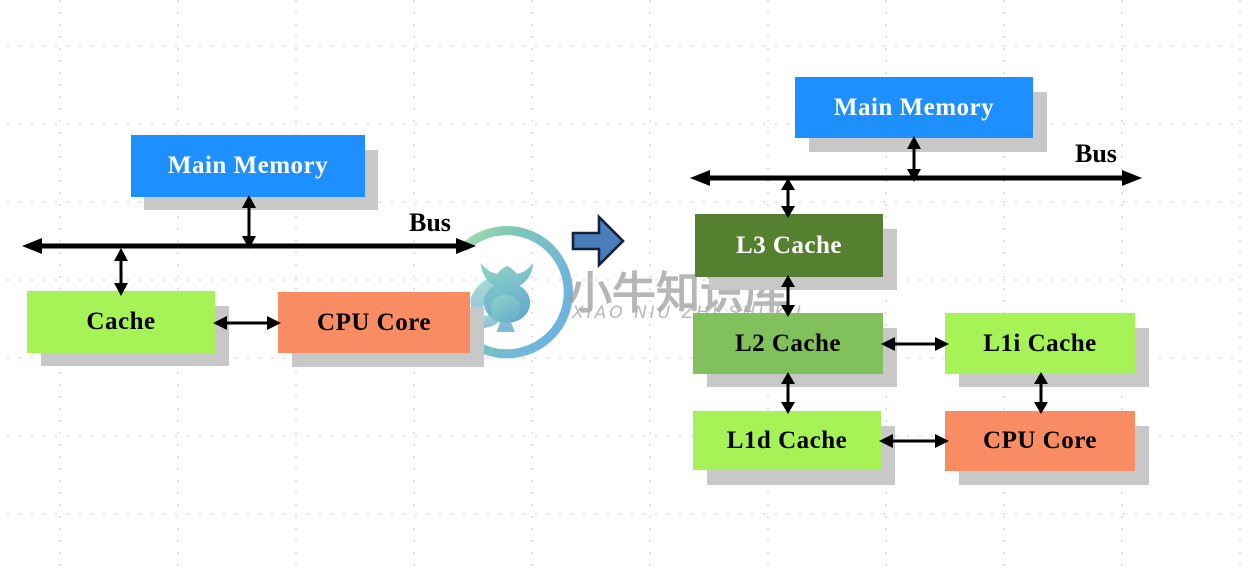 The width and height of the screenshot is (1243, 573). Describe the element at coordinates (247, 323) in the screenshot. I see `connector-cache-to-cpucore-left` at that location.